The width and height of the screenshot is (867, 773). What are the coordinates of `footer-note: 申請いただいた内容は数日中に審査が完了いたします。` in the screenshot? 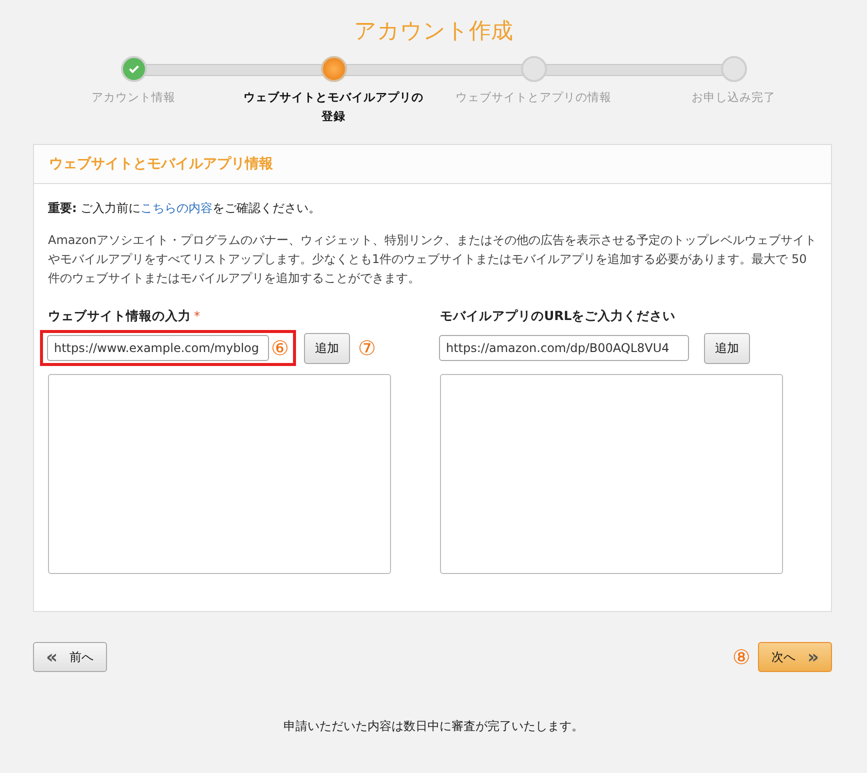 It's located at (433, 726).